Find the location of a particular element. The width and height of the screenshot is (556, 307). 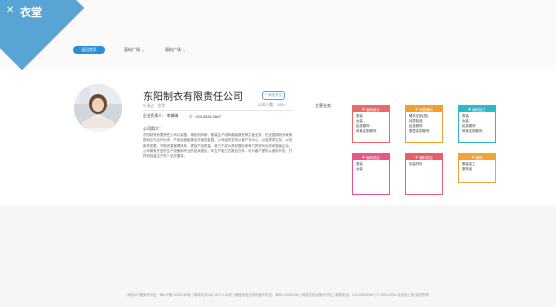

thread-icon: ◈ is located at coordinates (416, 109).